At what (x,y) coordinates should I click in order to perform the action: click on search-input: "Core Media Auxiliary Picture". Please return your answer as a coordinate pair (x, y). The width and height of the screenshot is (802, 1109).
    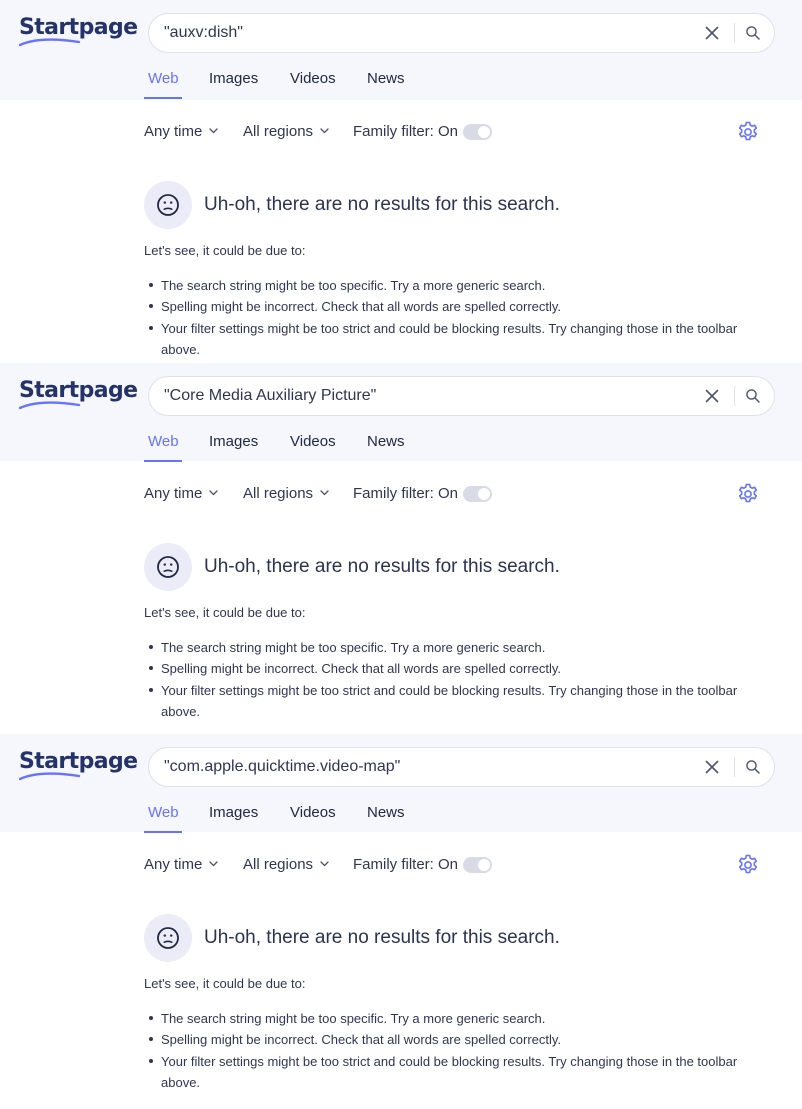
    Looking at the image, I should click on (270, 396).